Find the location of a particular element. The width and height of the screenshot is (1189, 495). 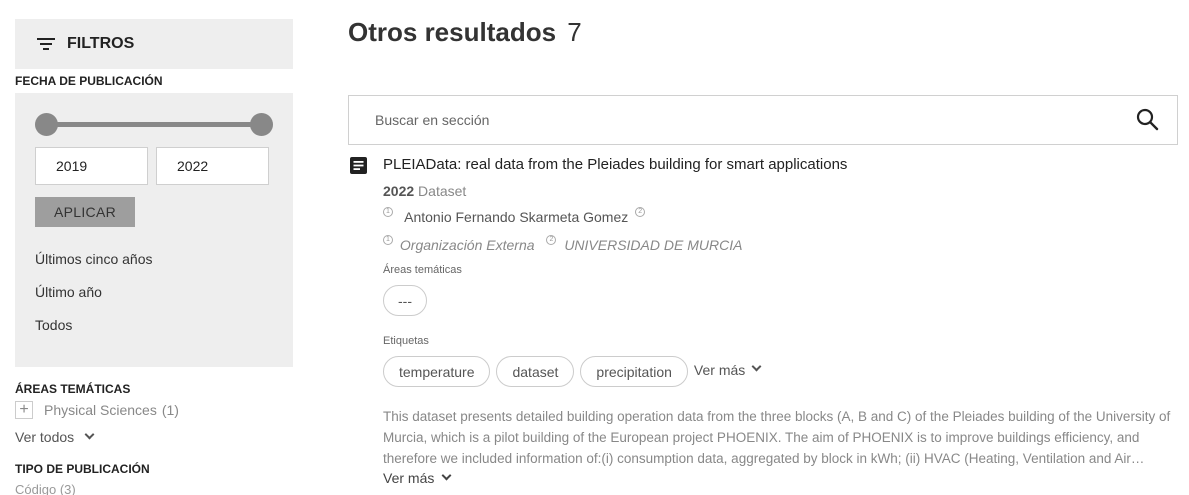

areas-section-label: ÁREAS TEMÁTICAS is located at coordinates (73, 389).